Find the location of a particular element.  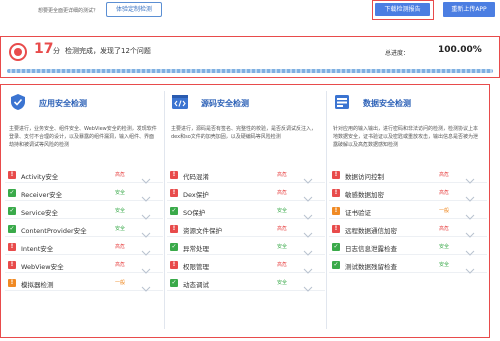

score-indicator-icon is located at coordinates (18, 52).